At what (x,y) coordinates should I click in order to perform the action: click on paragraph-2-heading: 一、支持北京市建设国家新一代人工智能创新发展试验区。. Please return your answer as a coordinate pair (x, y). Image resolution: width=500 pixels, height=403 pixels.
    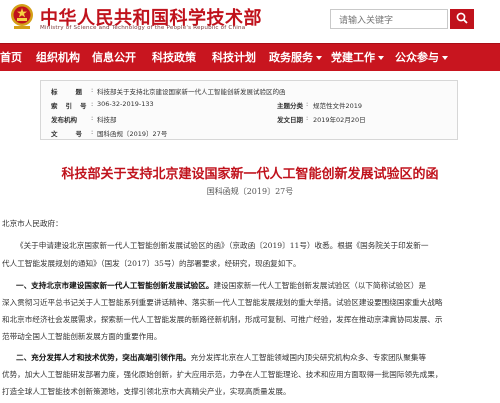
    Looking at the image, I should click on (115, 285).